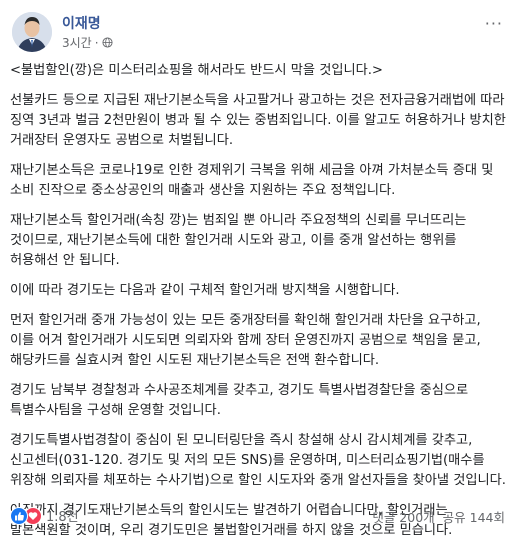 Image resolution: width=515 pixels, height=551 pixels. I want to click on post-footer: 1.8천 댓글 200개 공유 144회, so click(257, 516).